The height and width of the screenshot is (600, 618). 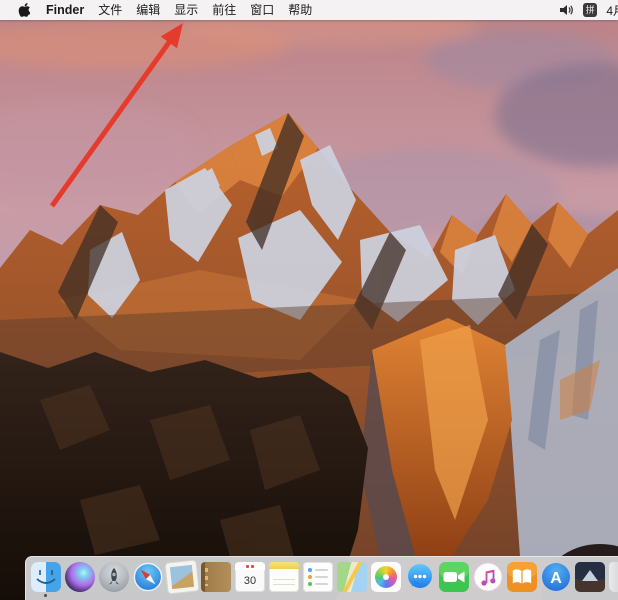 I want to click on dock-item-ibooks, so click(x=522, y=577).